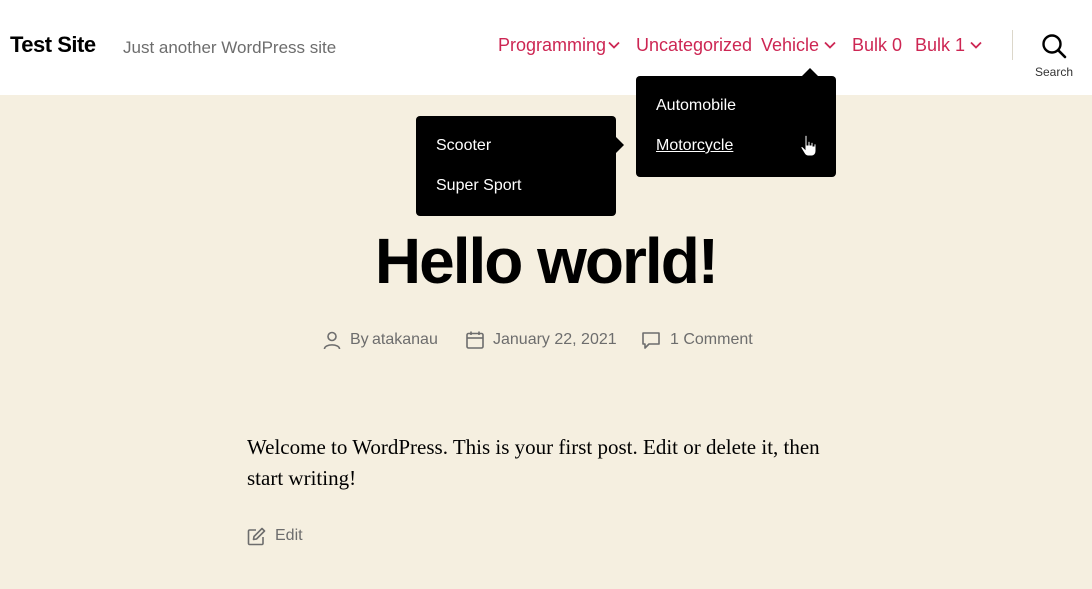  Describe the element at coordinates (475, 340) in the screenshot. I see `calendar-icon` at that location.